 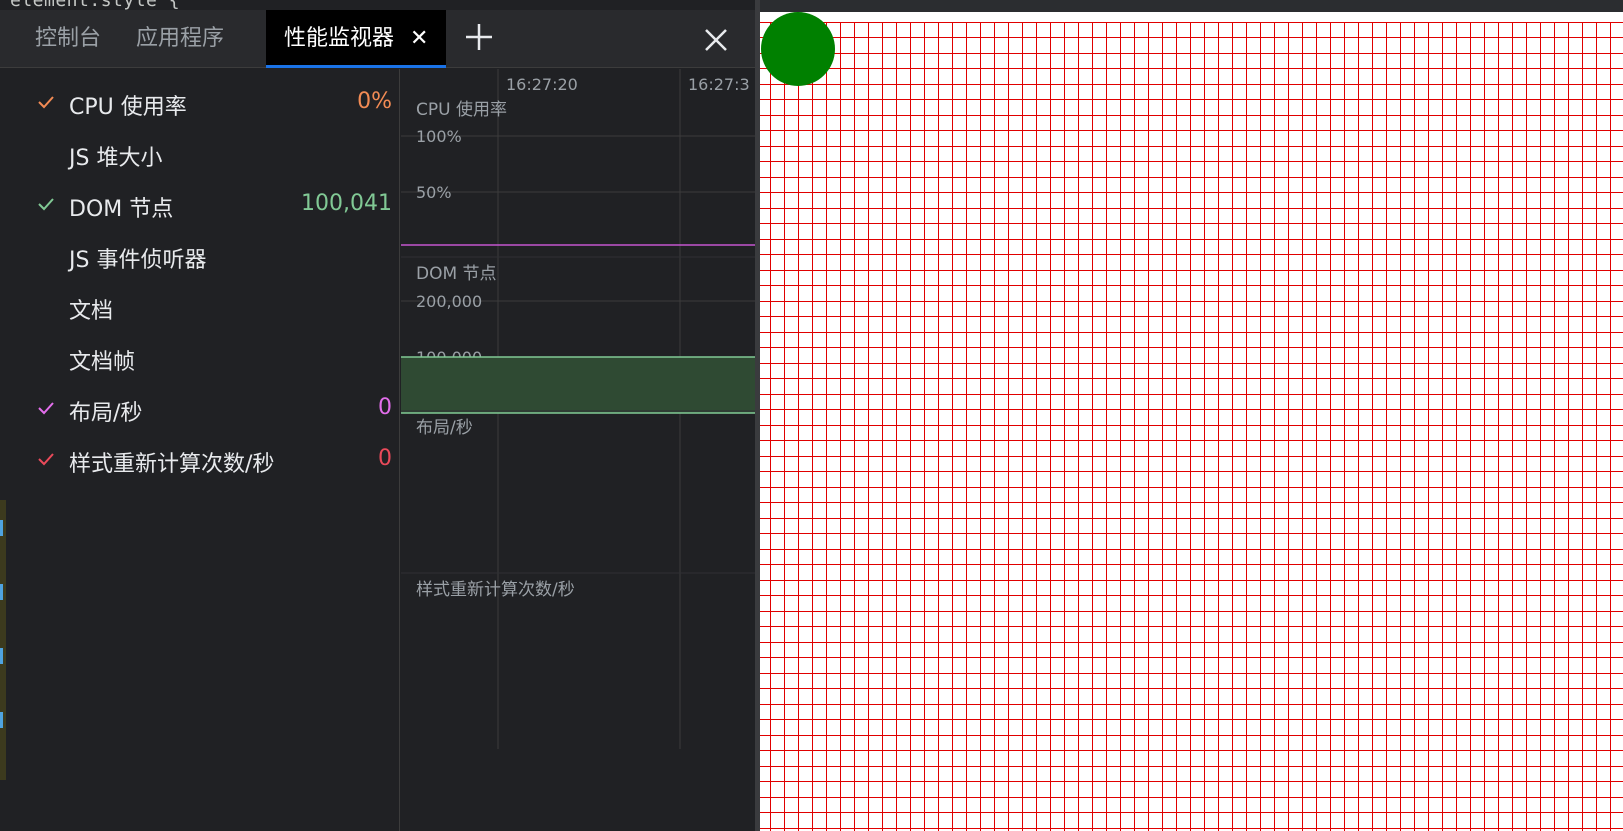 What do you see at coordinates (419, 38) in the screenshot?
I see `close-icon: ✕` at bounding box center [419, 38].